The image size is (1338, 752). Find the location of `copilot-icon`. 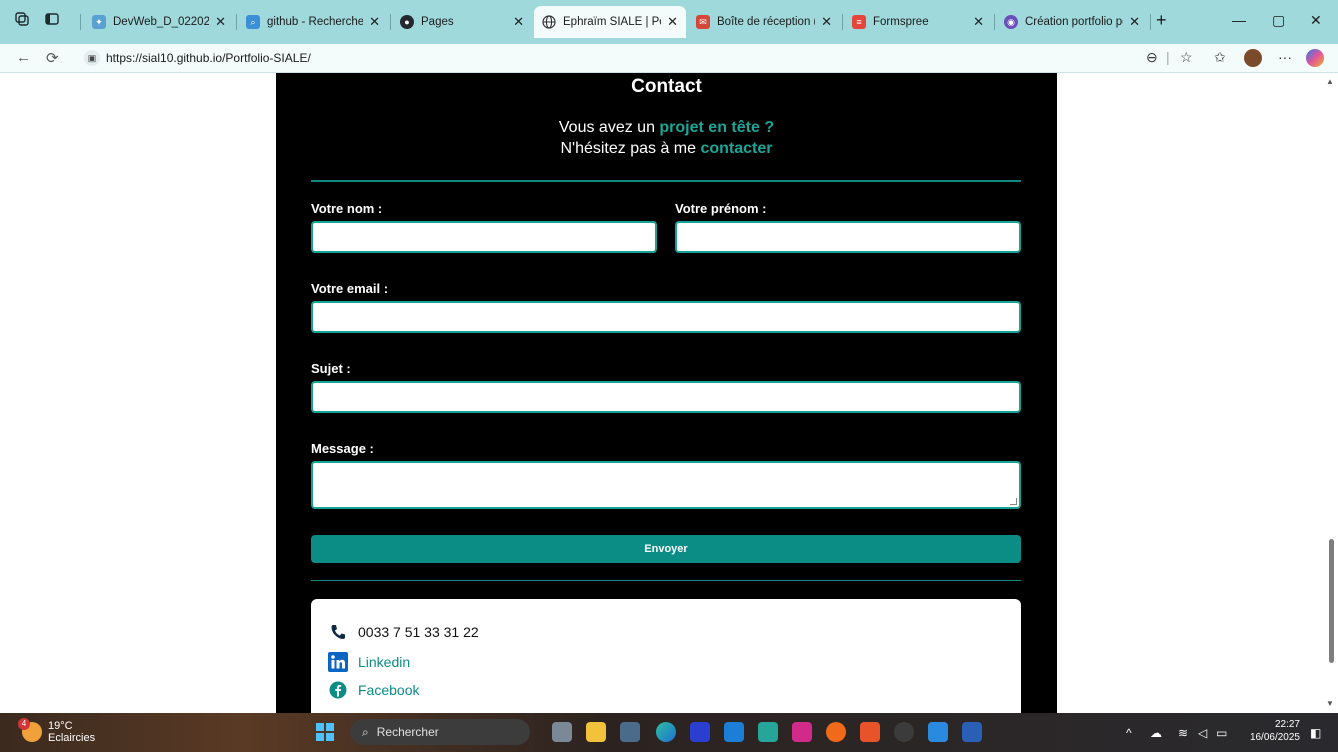

copilot-icon is located at coordinates (1315, 58).